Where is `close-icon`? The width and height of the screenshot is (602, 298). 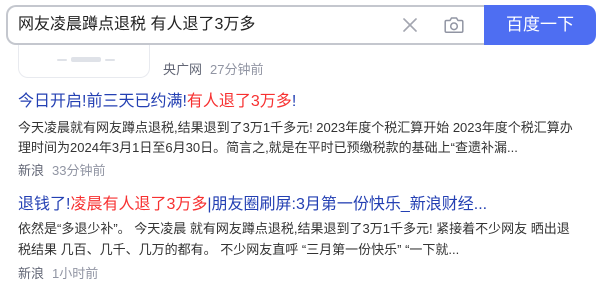
close-icon is located at coordinates (410, 25).